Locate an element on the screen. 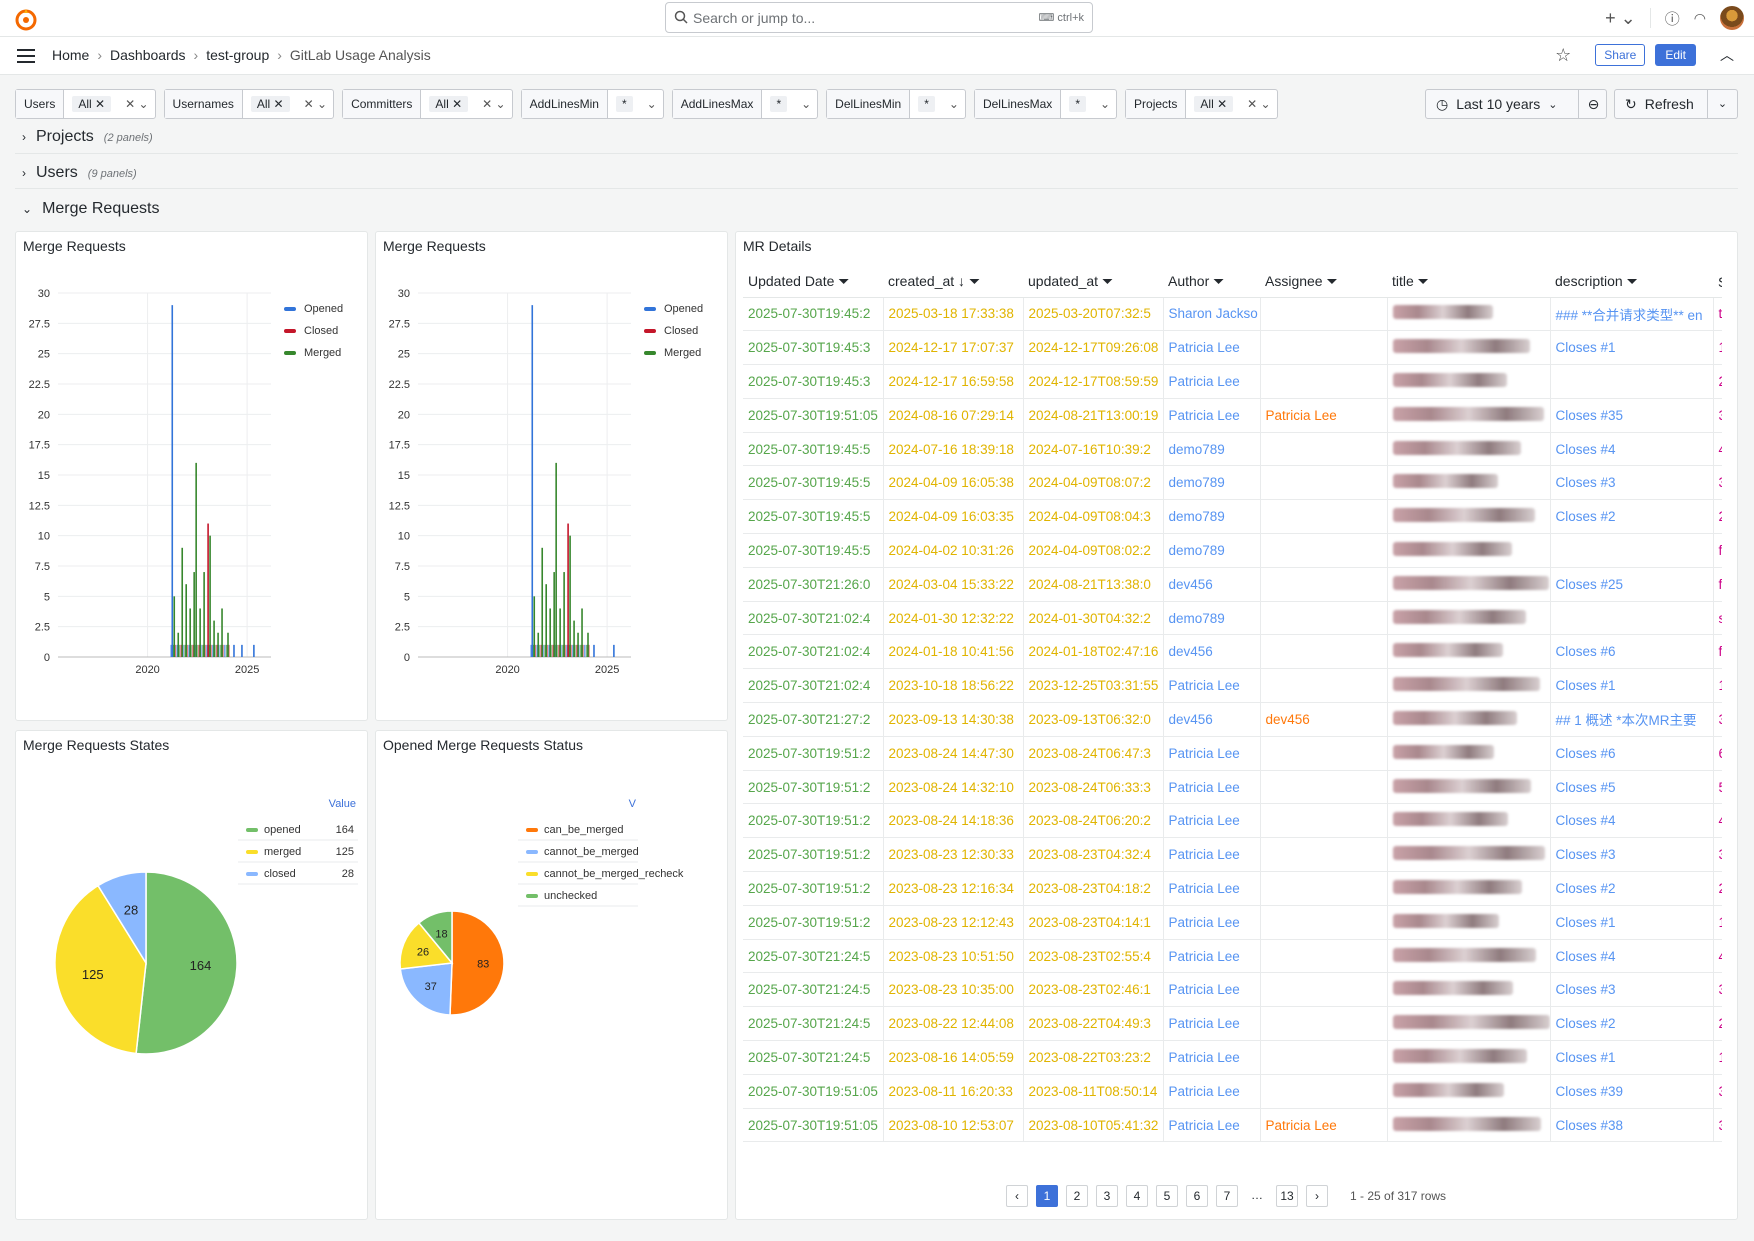 This screenshot has height=1241, width=1754. table-cell: 2025-07-30T21:24:5 is located at coordinates (813, 1057).